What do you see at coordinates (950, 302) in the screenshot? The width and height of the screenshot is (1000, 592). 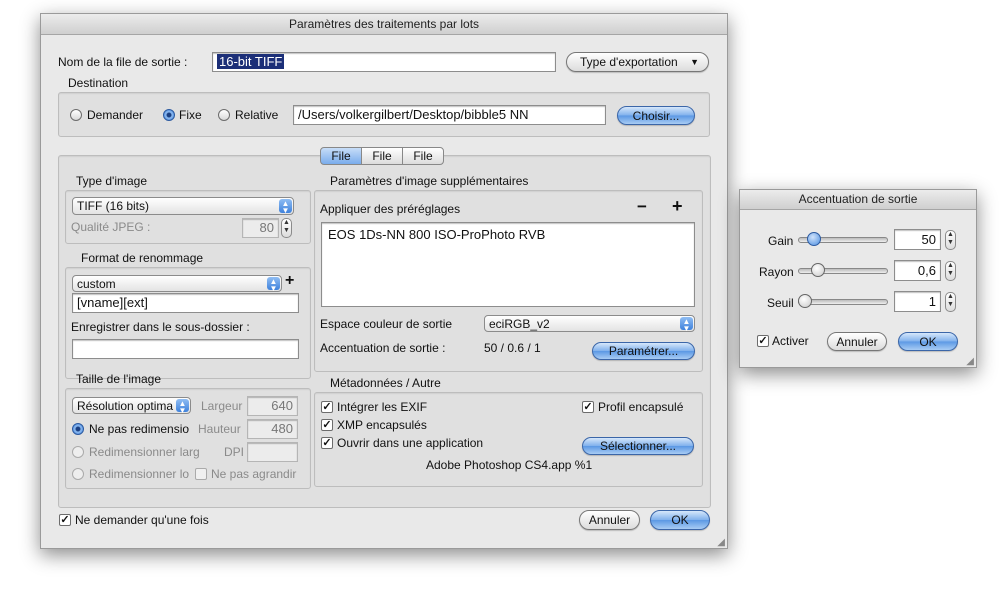 I see `threshold-stepper: ▲ ▼` at bounding box center [950, 302].